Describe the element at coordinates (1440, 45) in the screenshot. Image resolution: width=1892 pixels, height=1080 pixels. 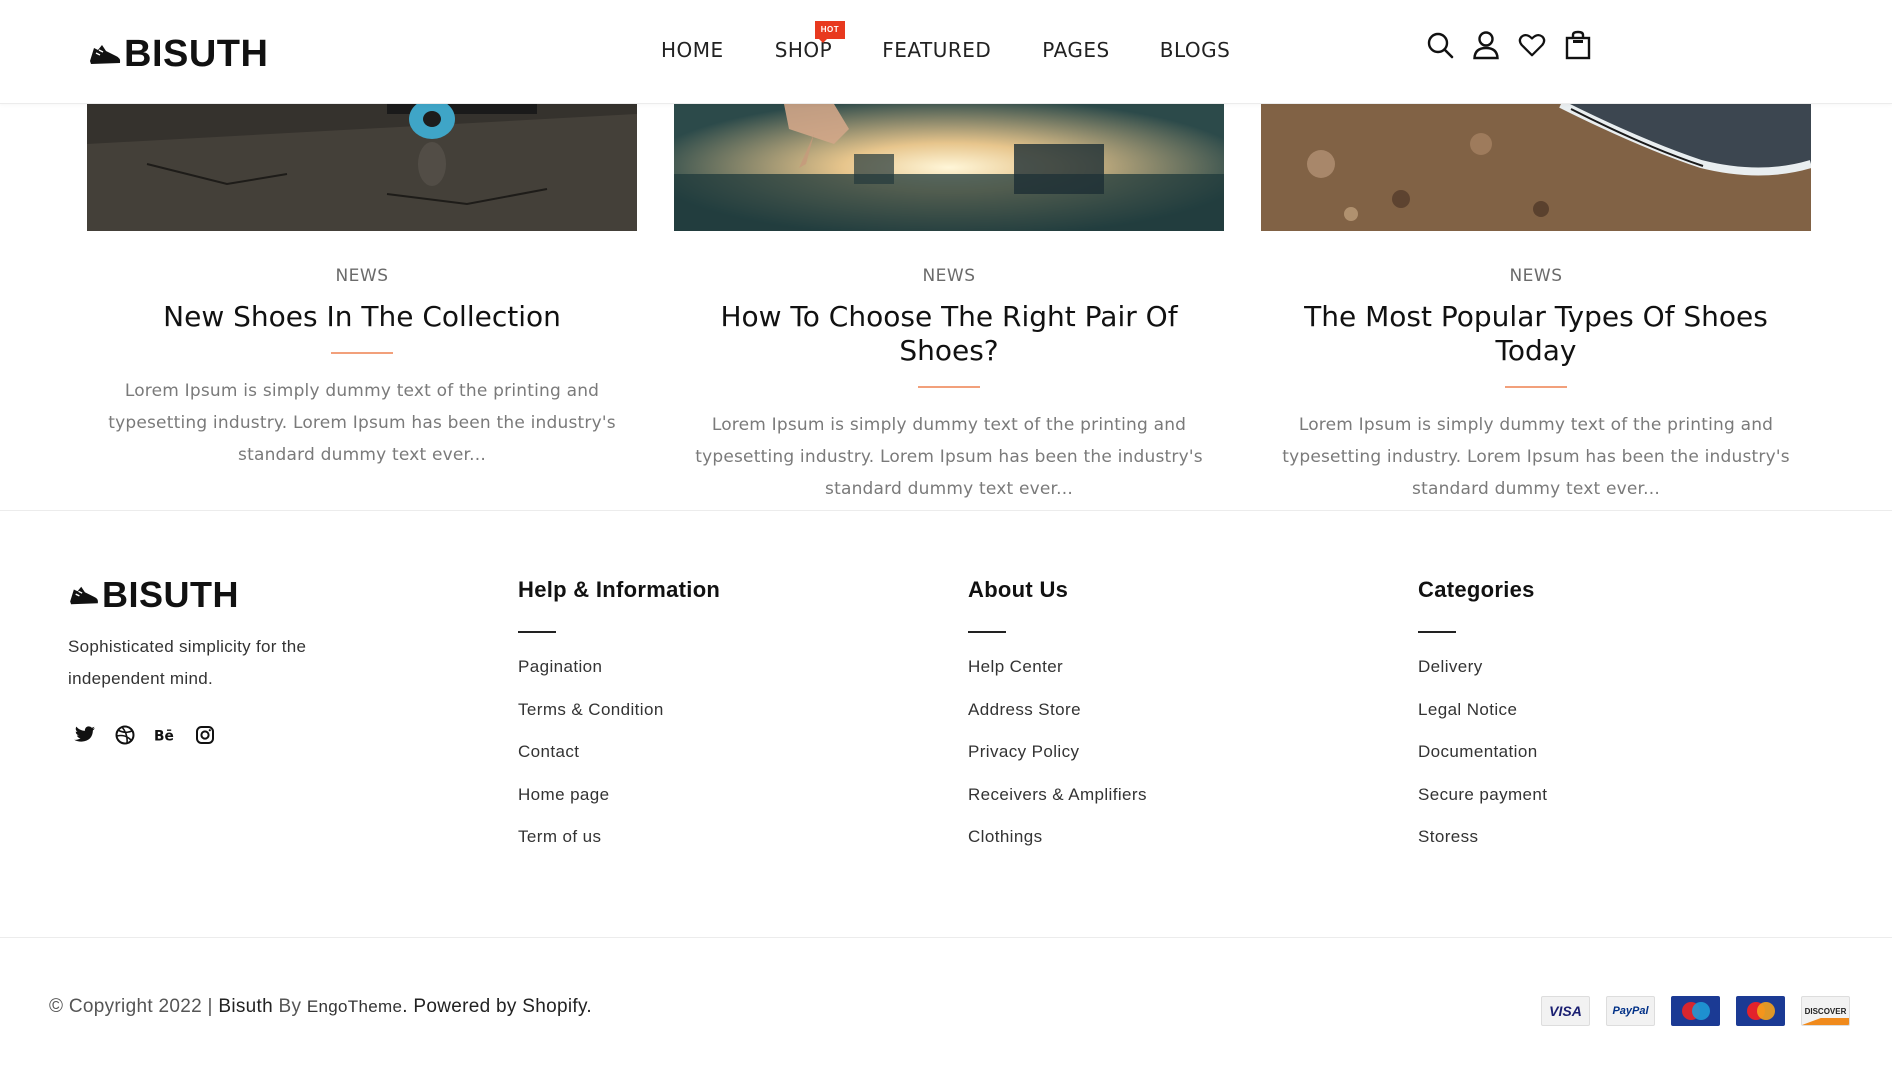
I see `search-icon` at that location.